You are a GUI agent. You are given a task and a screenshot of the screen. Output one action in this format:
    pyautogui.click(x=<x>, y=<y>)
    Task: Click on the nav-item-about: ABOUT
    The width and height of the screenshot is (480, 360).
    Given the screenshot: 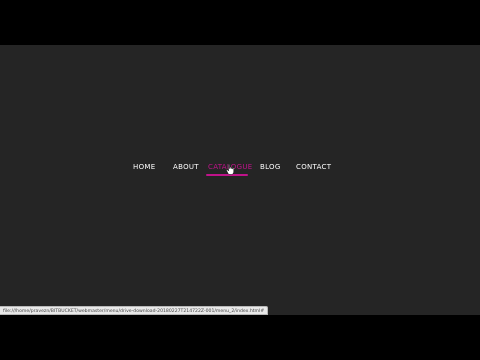 What is the action you would take?
    pyautogui.click(x=186, y=167)
    